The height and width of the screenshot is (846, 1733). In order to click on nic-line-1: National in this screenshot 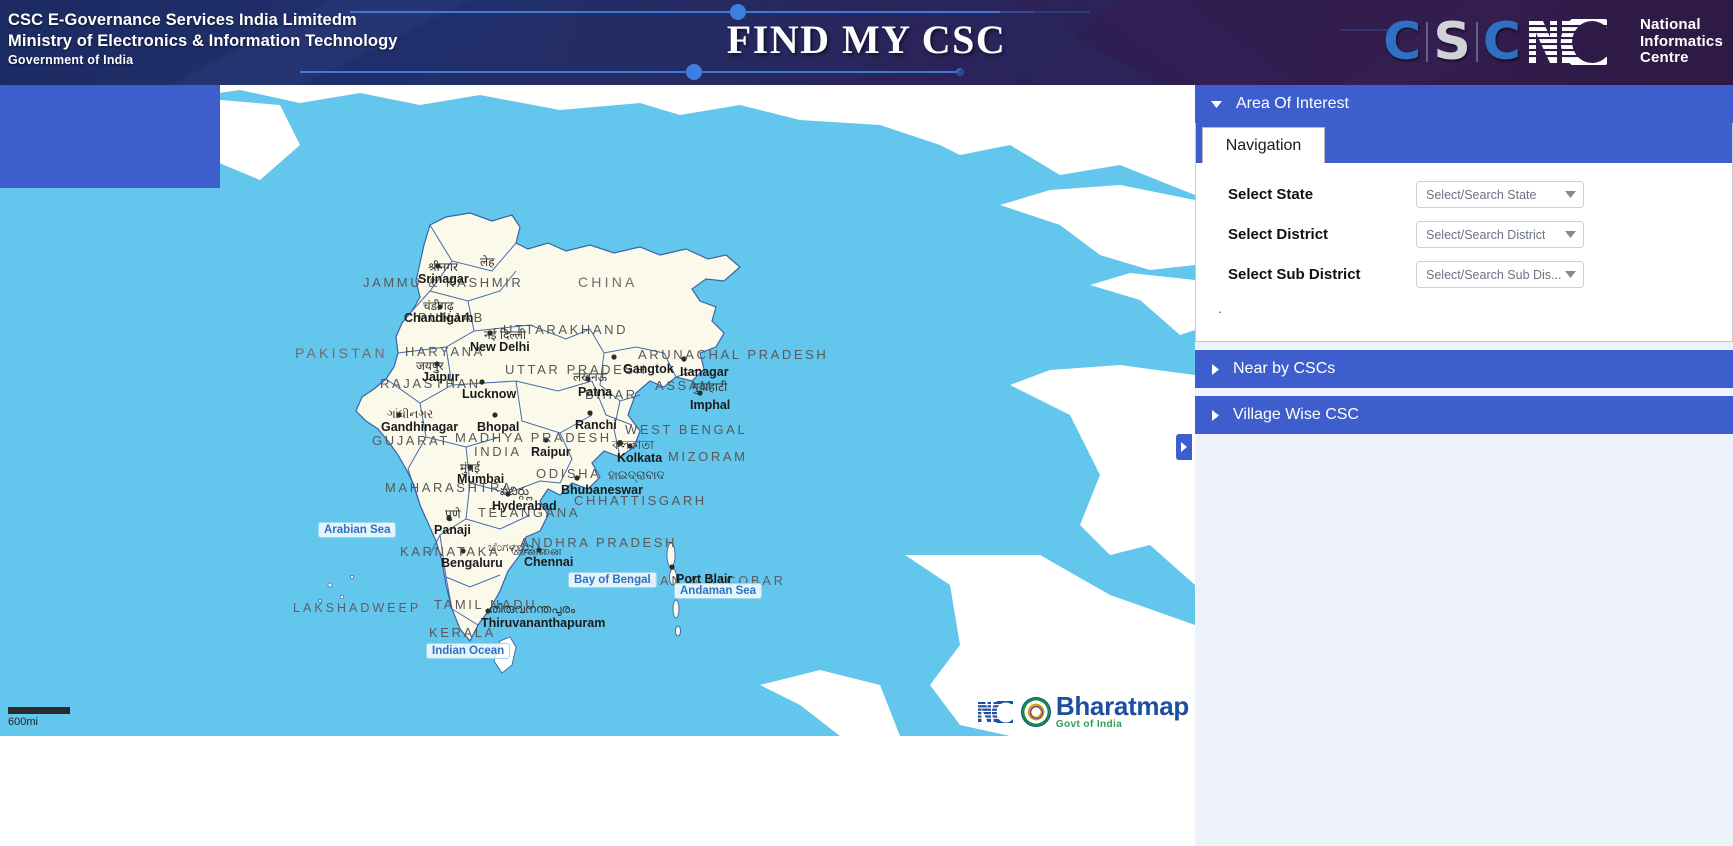, I will do `click(1670, 24)`.